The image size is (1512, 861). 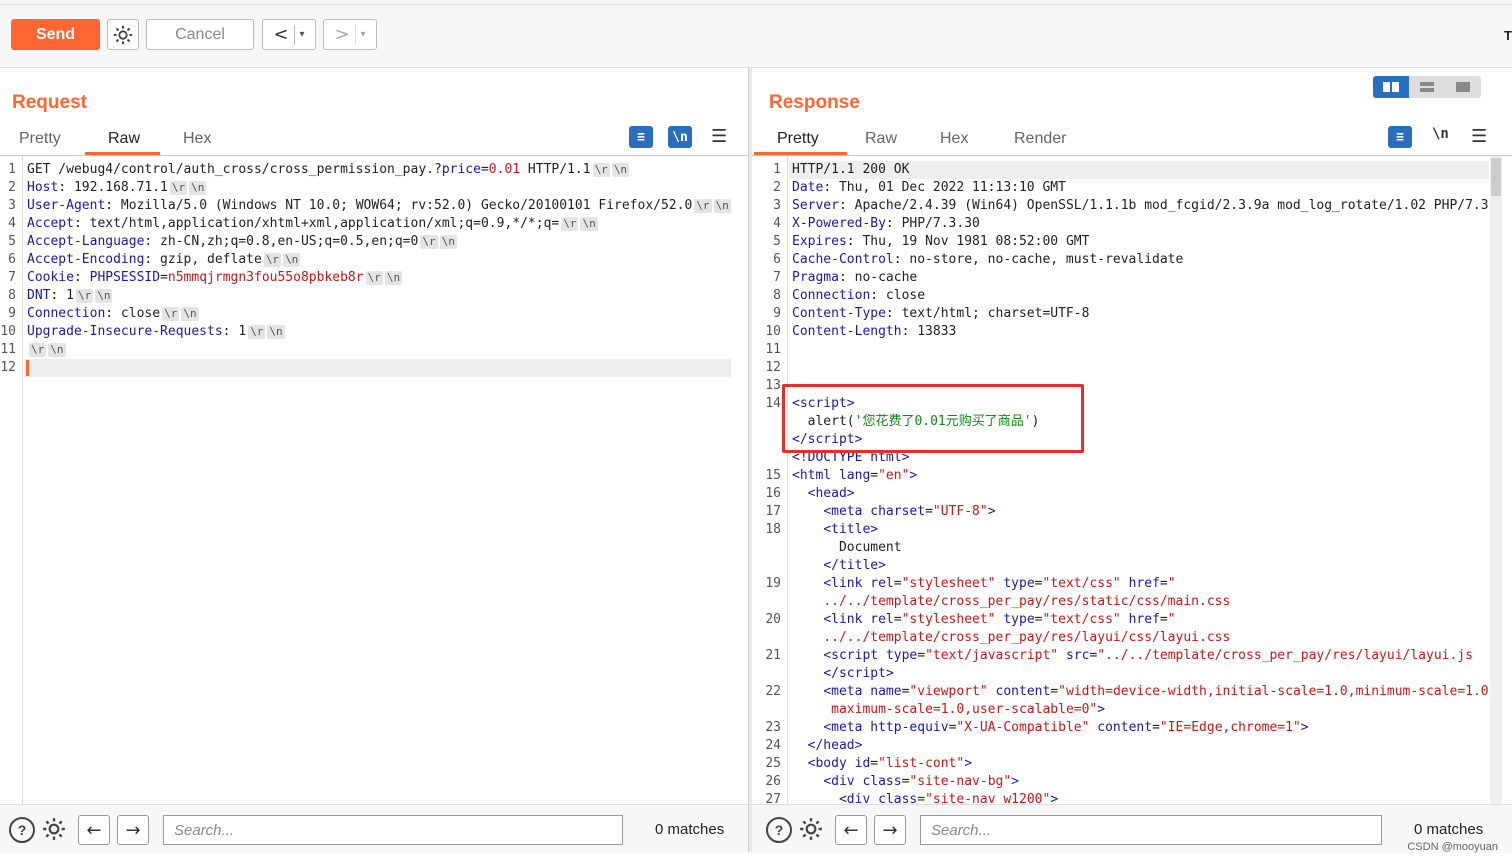 What do you see at coordinates (1132, 155) in the screenshot?
I see `tab-divider` at bounding box center [1132, 155].